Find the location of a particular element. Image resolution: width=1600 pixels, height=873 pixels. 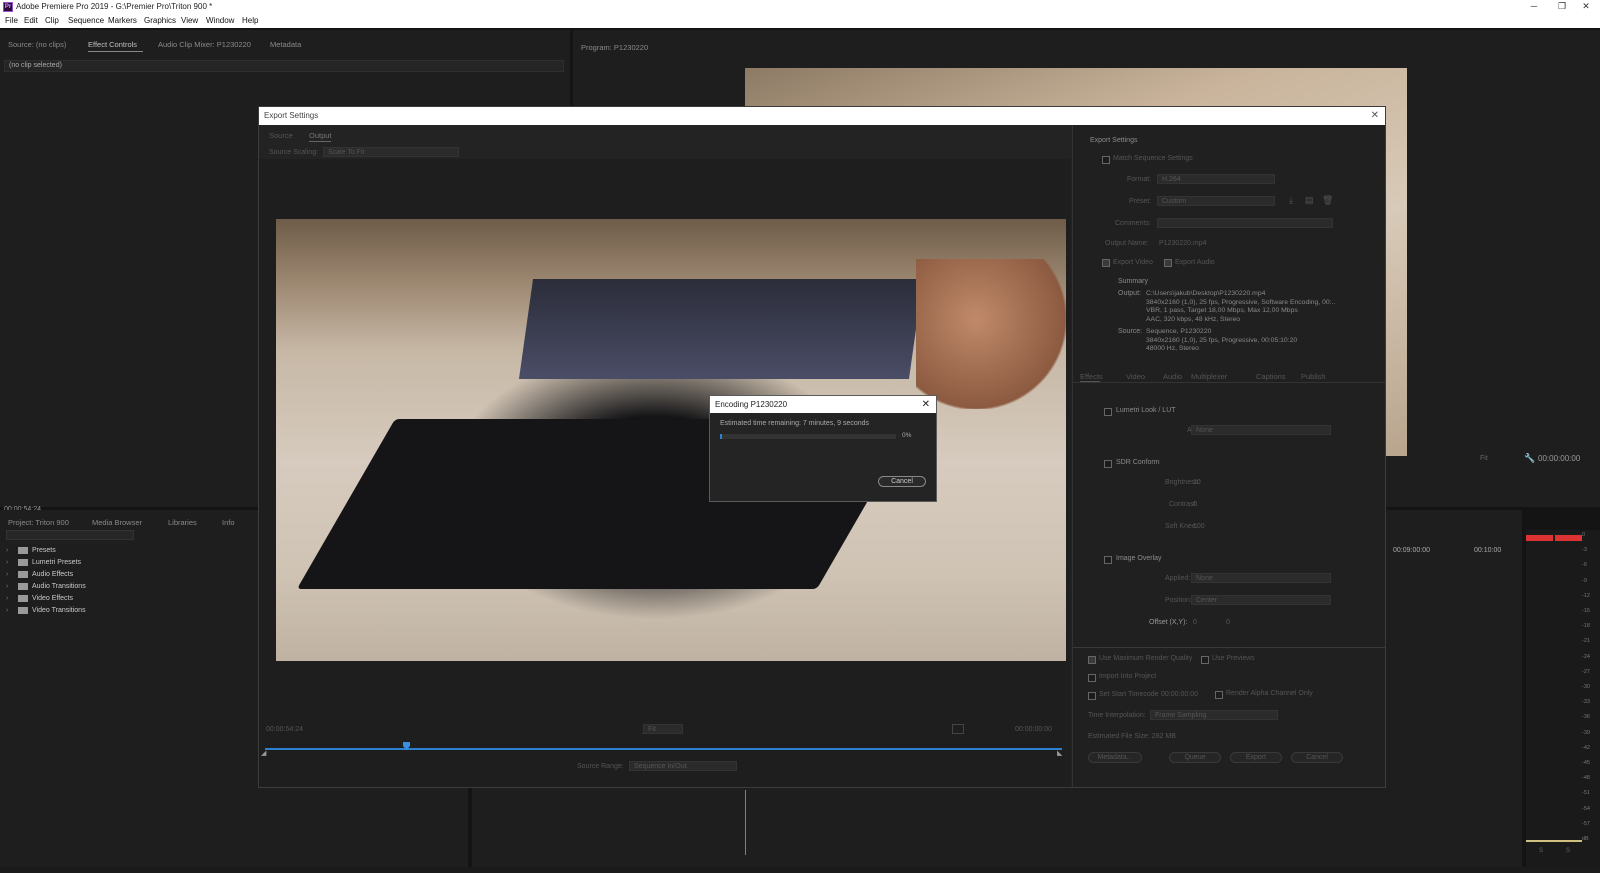

export-audio-checkbox is located at coordinates (1168, 263).